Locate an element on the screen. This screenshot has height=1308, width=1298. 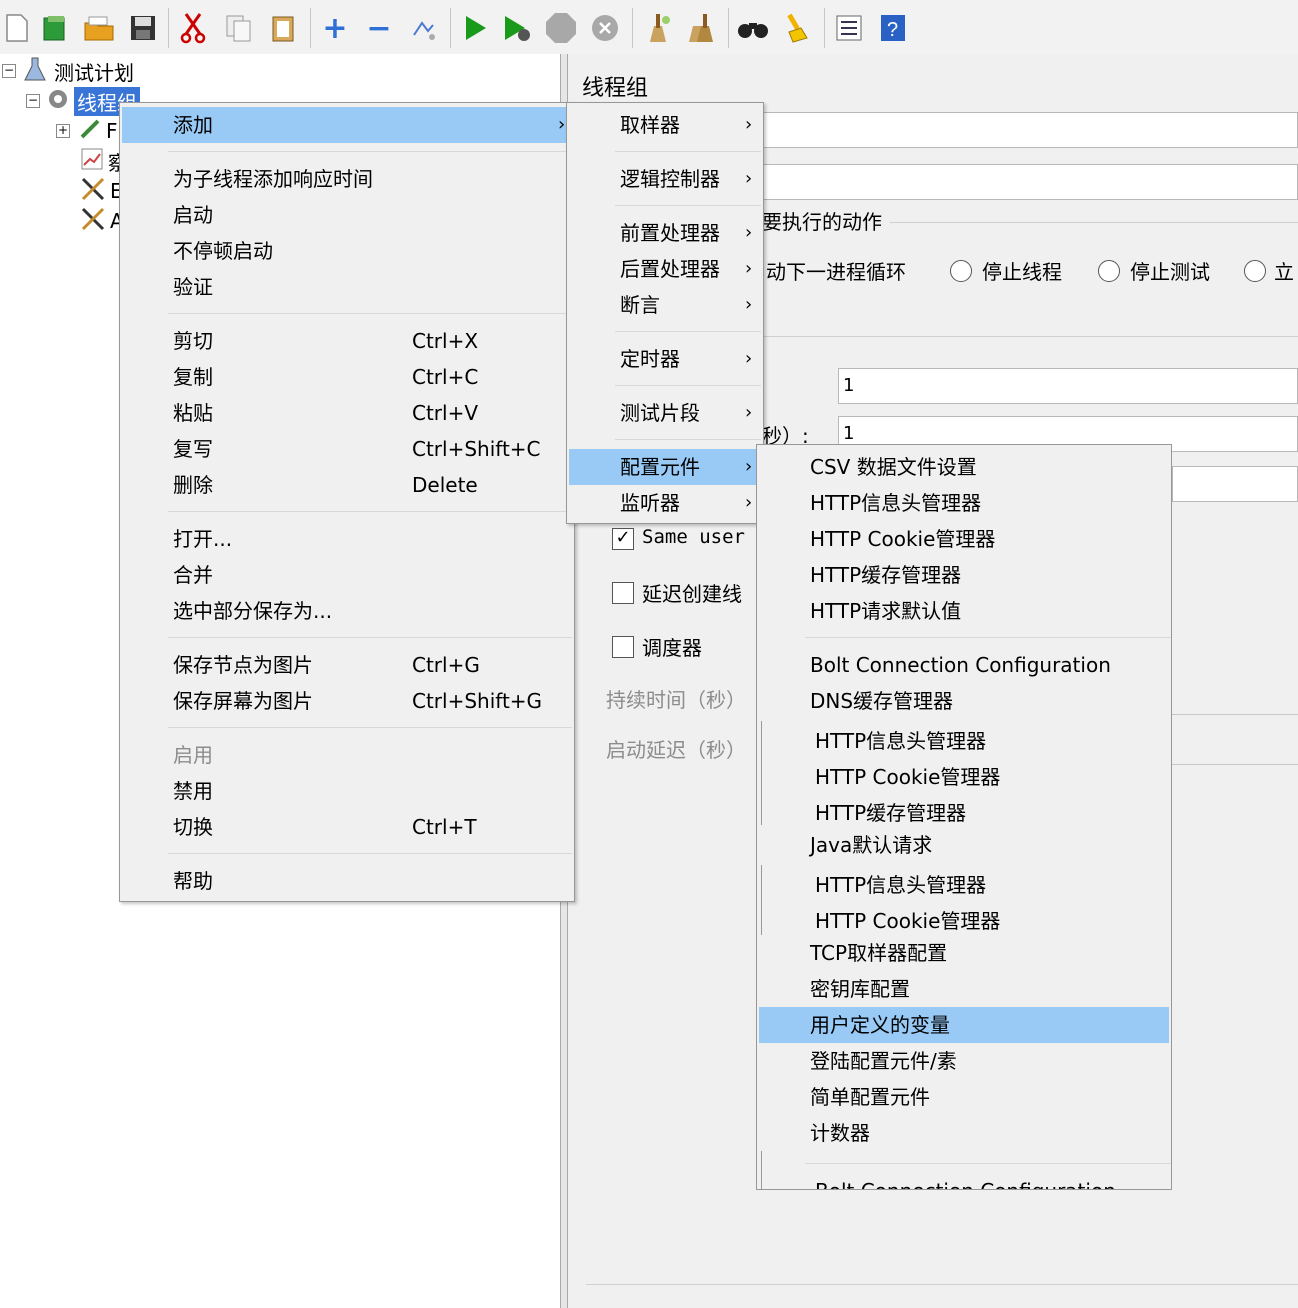
cut-icon is located at coordinates (193, 28).